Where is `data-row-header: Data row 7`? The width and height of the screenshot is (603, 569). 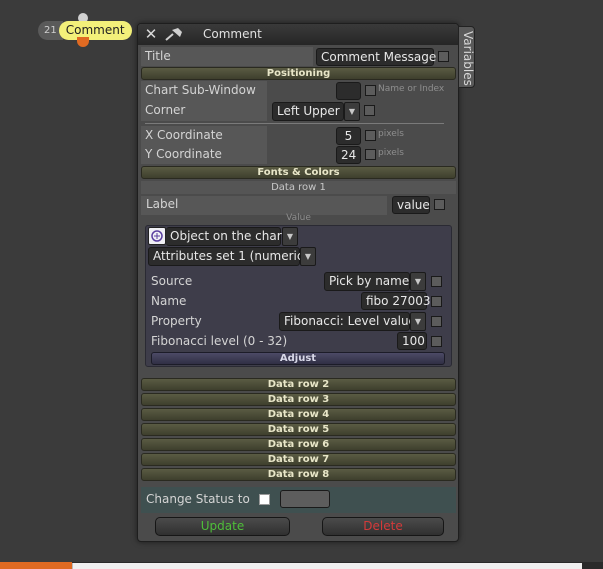 data-row-header: Data row 7 is located at coordinates (298, 459).